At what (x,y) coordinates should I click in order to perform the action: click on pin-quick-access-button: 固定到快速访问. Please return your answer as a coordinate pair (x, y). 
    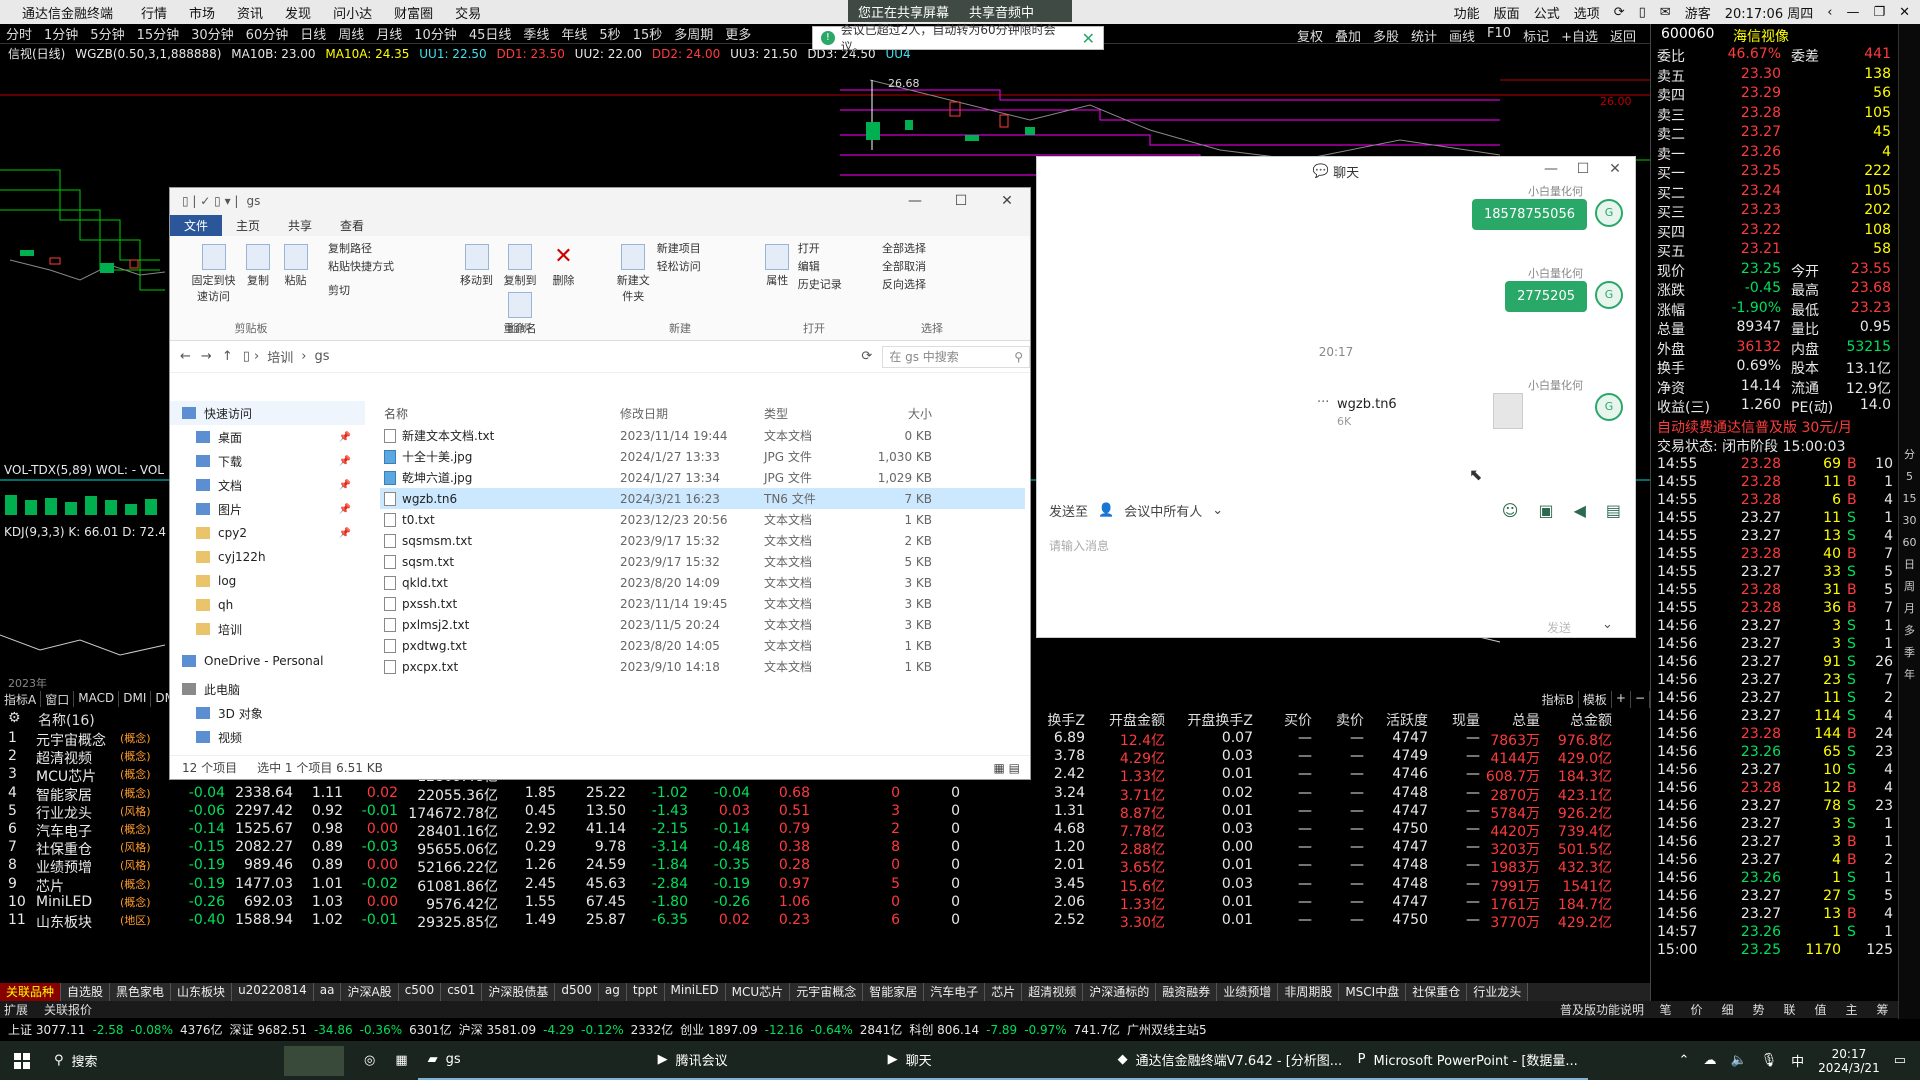
    Looking at the image, I should click on (214, 272).